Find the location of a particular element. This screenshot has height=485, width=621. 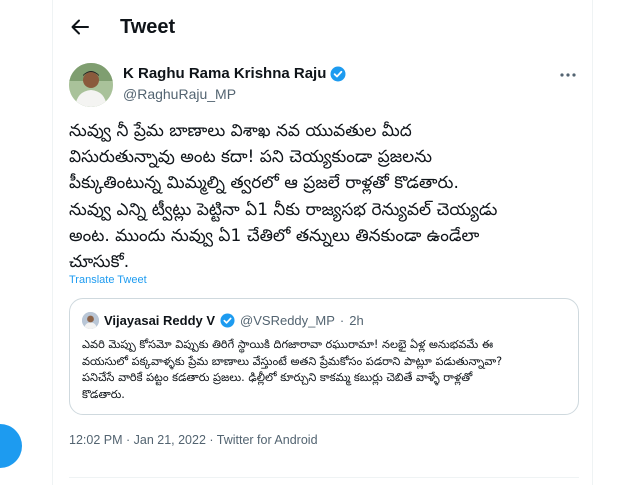

page-title: Tweet is located at coordinates (148, 27).